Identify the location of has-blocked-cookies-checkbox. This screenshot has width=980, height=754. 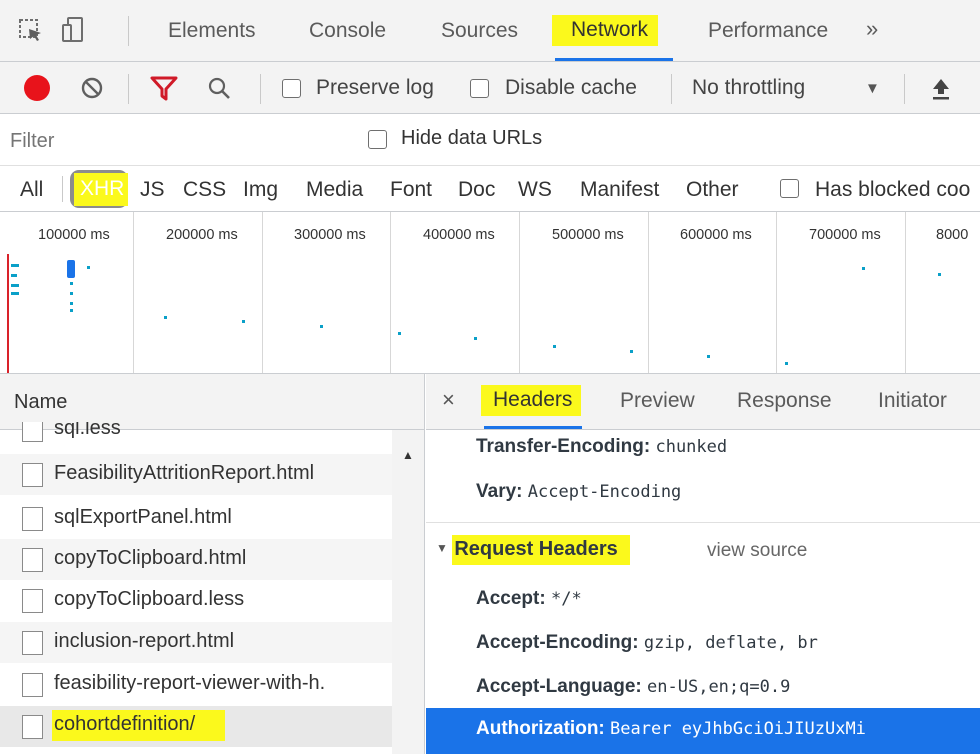
(789, 188).